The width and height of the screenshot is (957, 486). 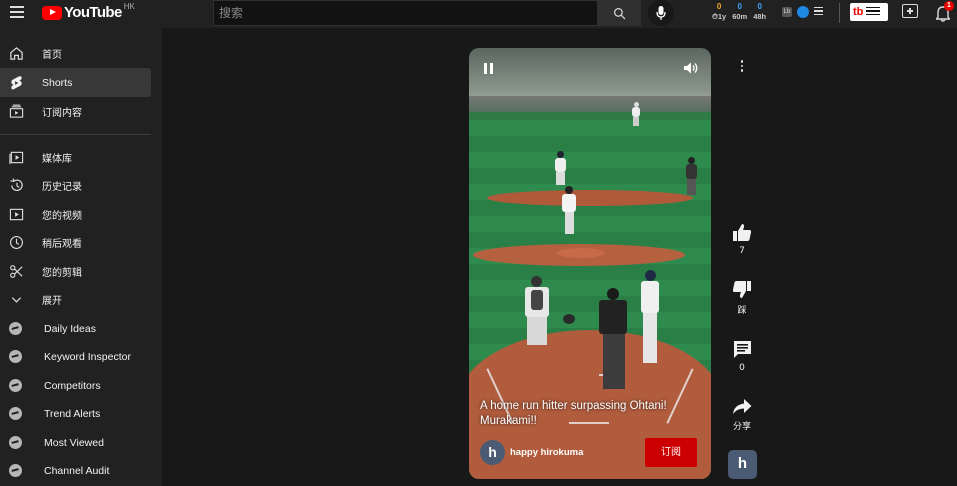 What do you see at coordinates (742, 251) in the screenshot?
I see `like-count: 7` at bounding box center [742, 251].